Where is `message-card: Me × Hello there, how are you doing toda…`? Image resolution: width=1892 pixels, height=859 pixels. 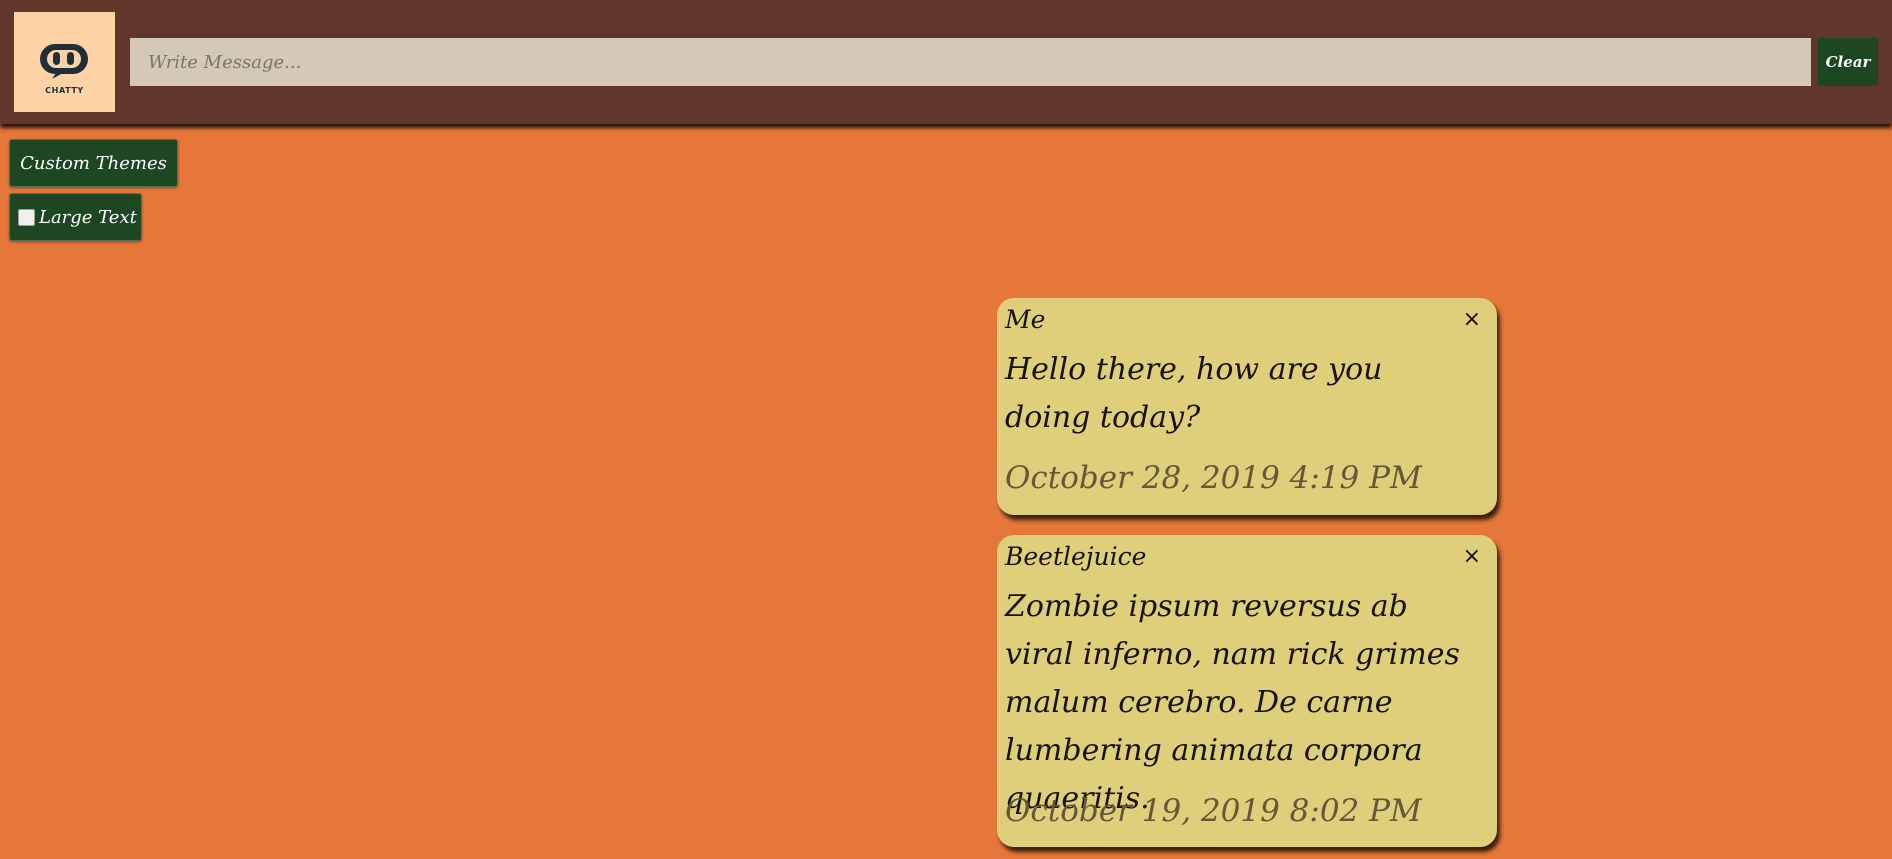 message-card: Me × Hello there, how are you doing toda… is located at coordinates (1247, 406).